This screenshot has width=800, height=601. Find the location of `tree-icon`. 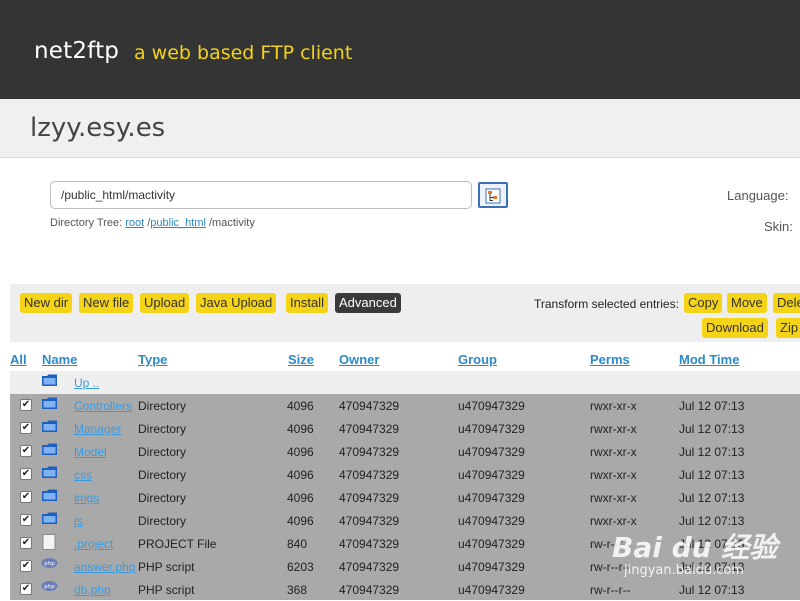

tree-icon is located at coordinates (493, 196).